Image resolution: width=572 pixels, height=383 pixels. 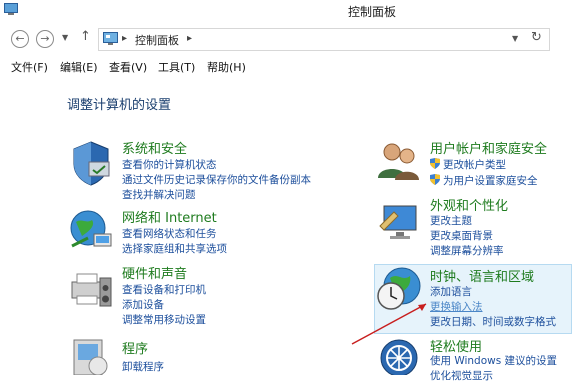 I want to click on category-system-security: 系统和安全, so click(x=154, y=147).